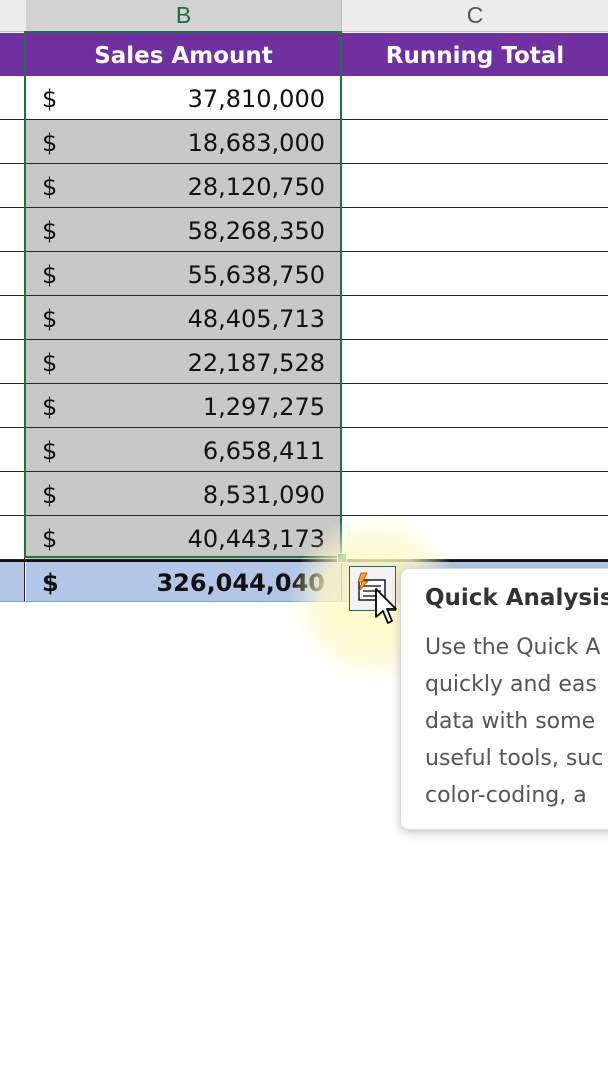 This screenshot has height=1080, width=608. Describe the element at coordinates (184, 273) in the screenshot. I see `sales-amount-cell: $ 55,638,750` at that location.